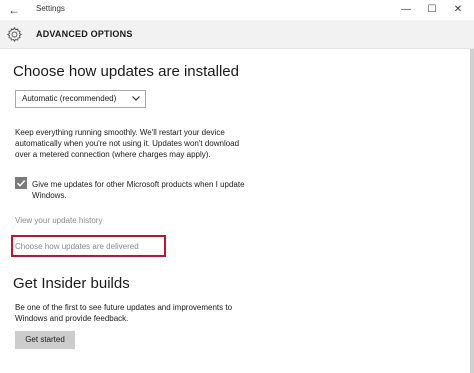 The height and width of the screenshot is (373, 474). What do you see at coordinates (136, 98) in the screenshot?
I see `chevron-down-icon` at bounding box center [136, 98].